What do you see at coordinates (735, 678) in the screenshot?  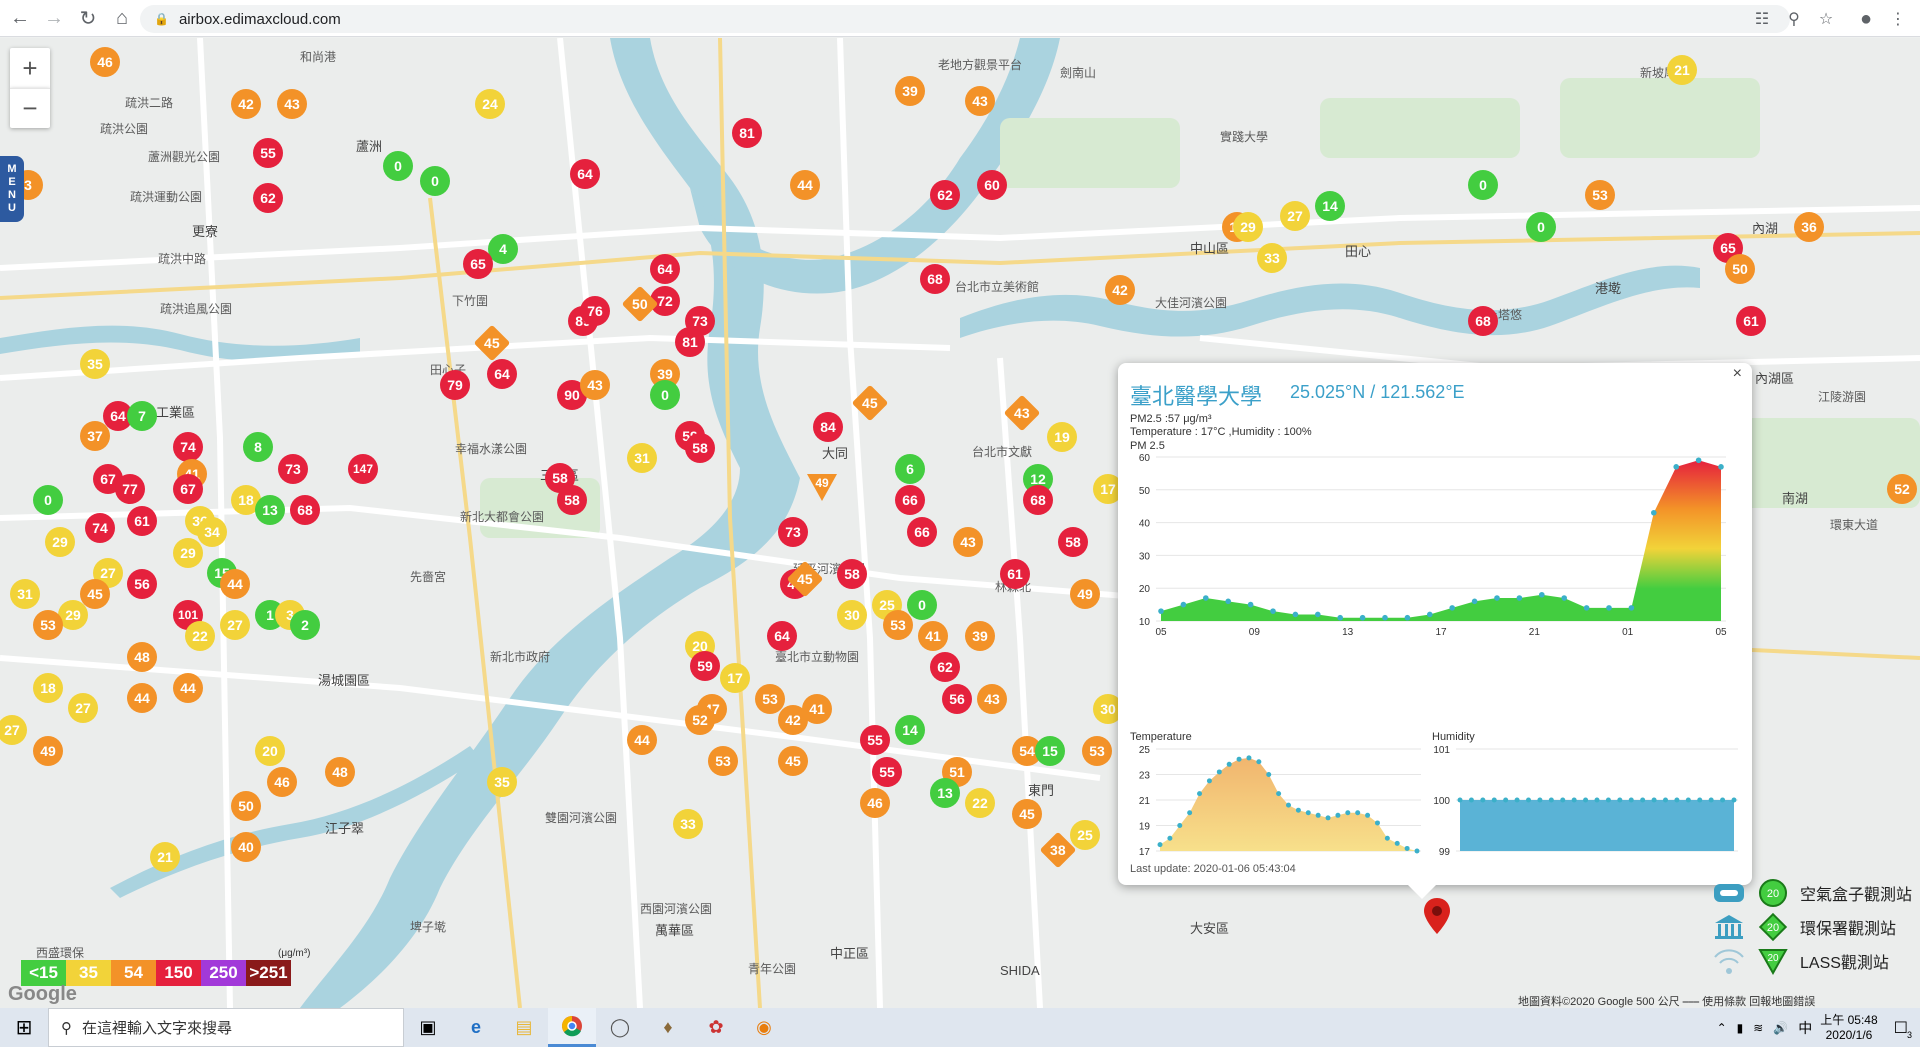 I see `airbox-station-marker: 17` at bounding box center [735, 678].